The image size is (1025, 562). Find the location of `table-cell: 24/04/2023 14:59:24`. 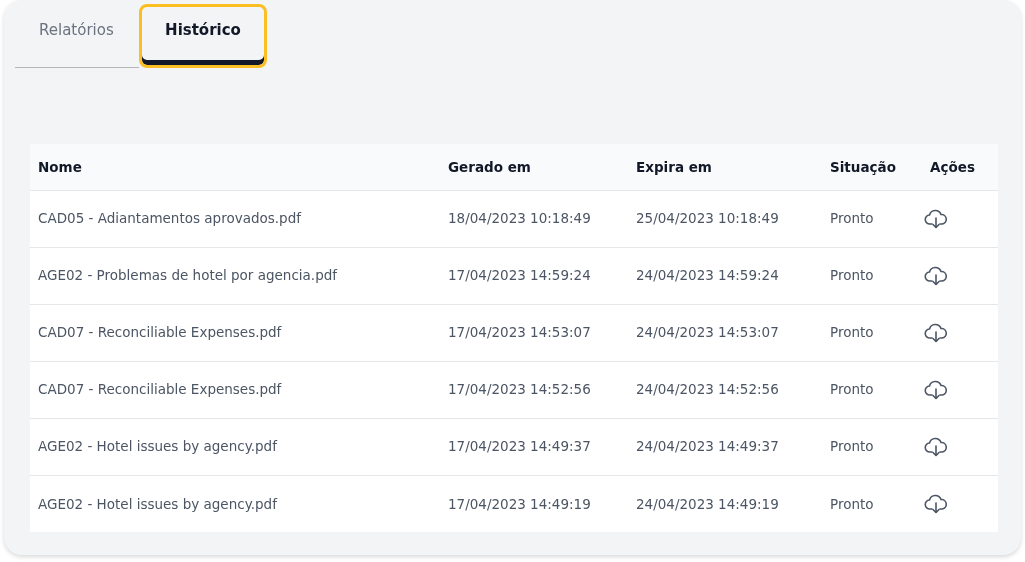

table-cell: 24/04/2023 14:59:24 is located at coordinates (725, 275).